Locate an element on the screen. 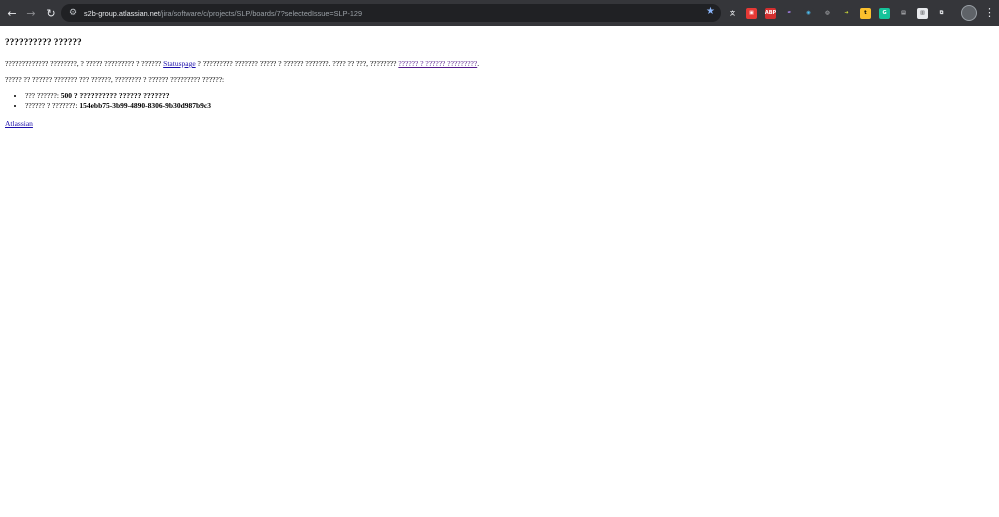  grammarly-icon: G is located at coordinates (884, 13).